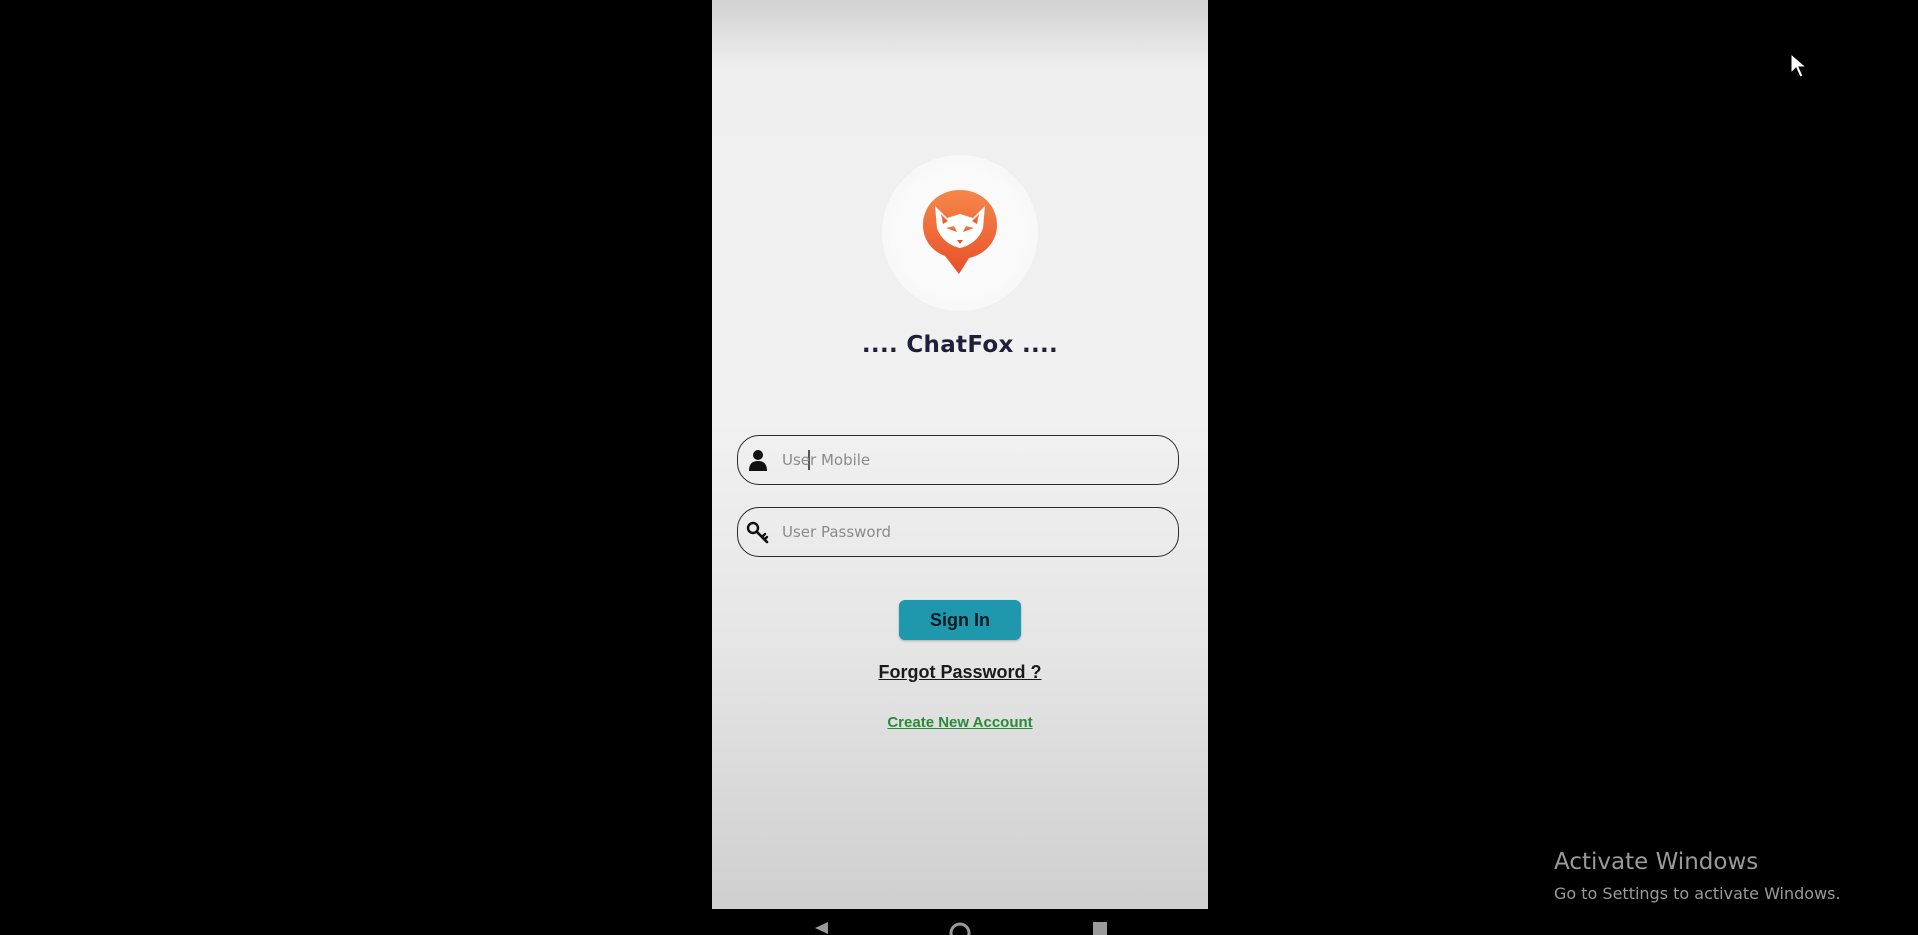 The width and height of the screenshot is (1918, 935). Describe the element at coordinates (1656, 862) in the screenshot. I see `activate-windows-title: Activate Windows` at that location.